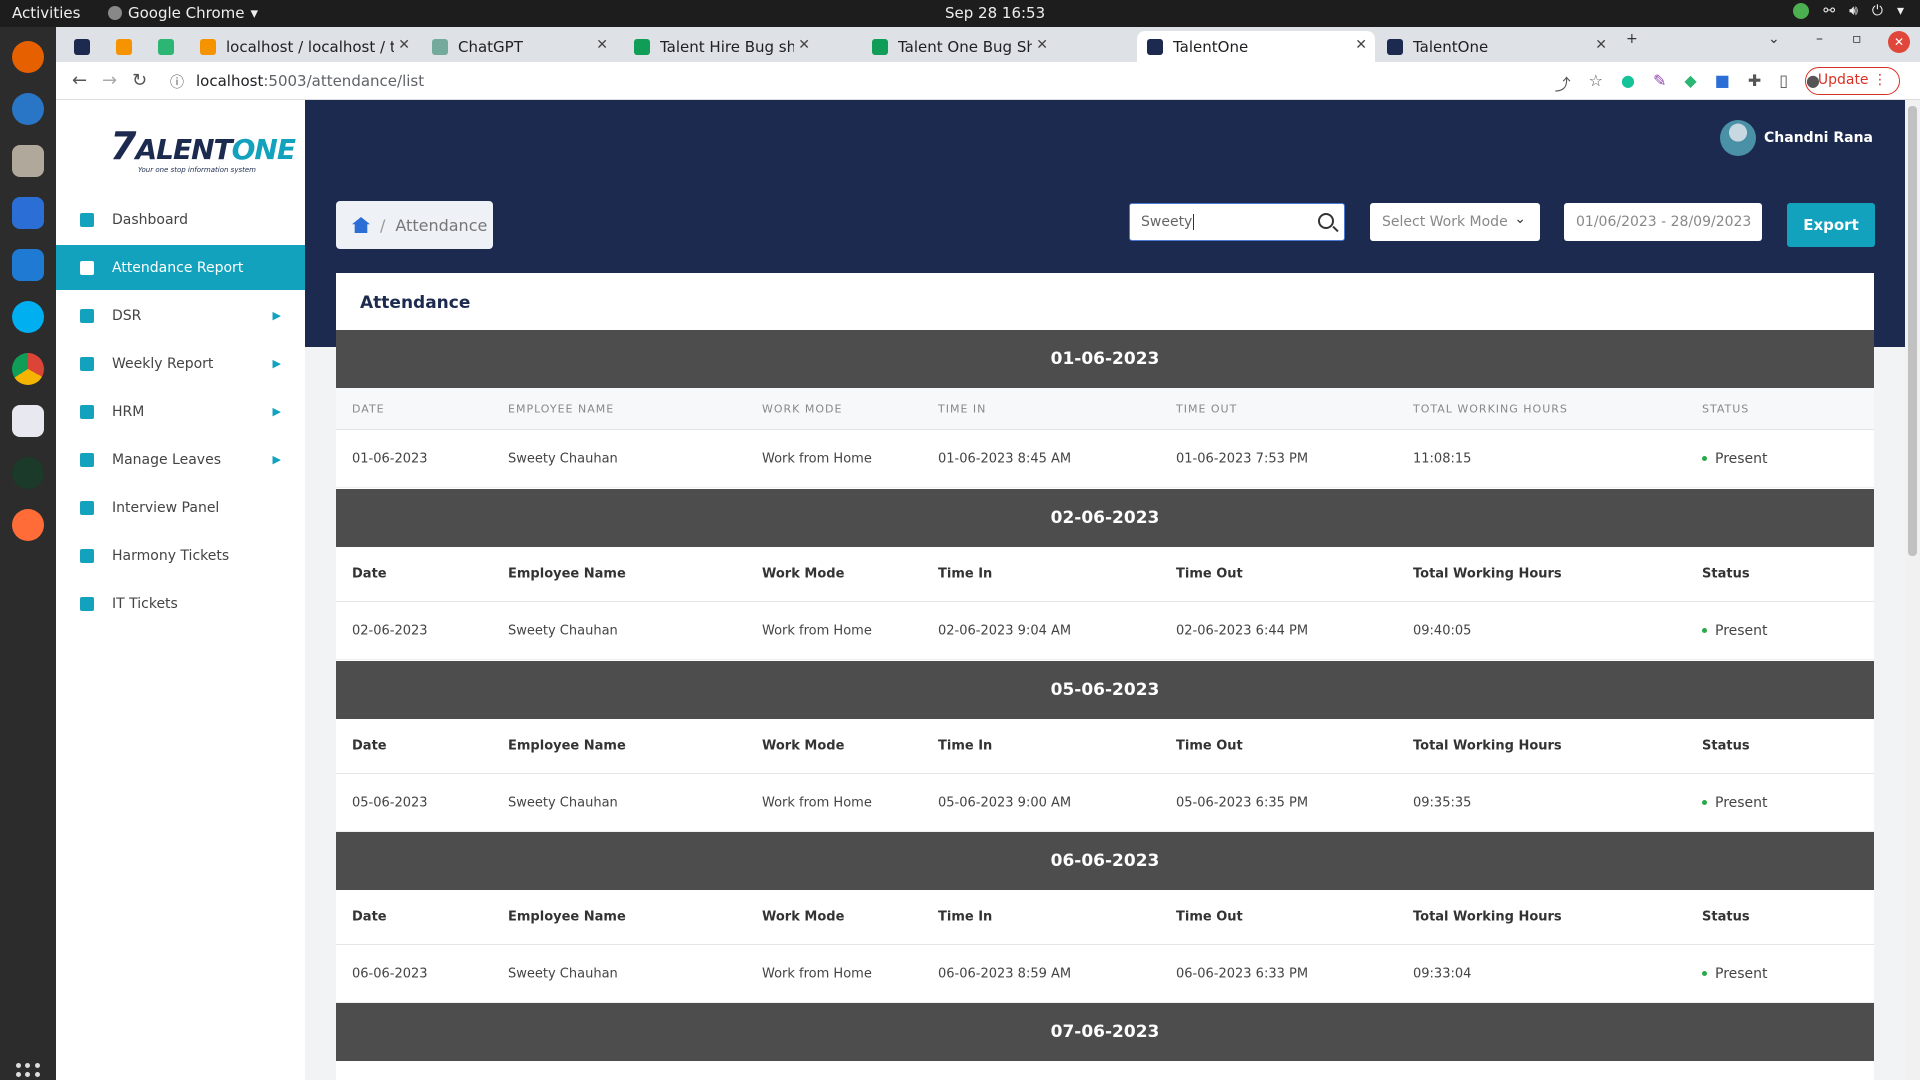 The image size is (1920, 1080). I want to click on export-button: Export, so click(1831, 225).